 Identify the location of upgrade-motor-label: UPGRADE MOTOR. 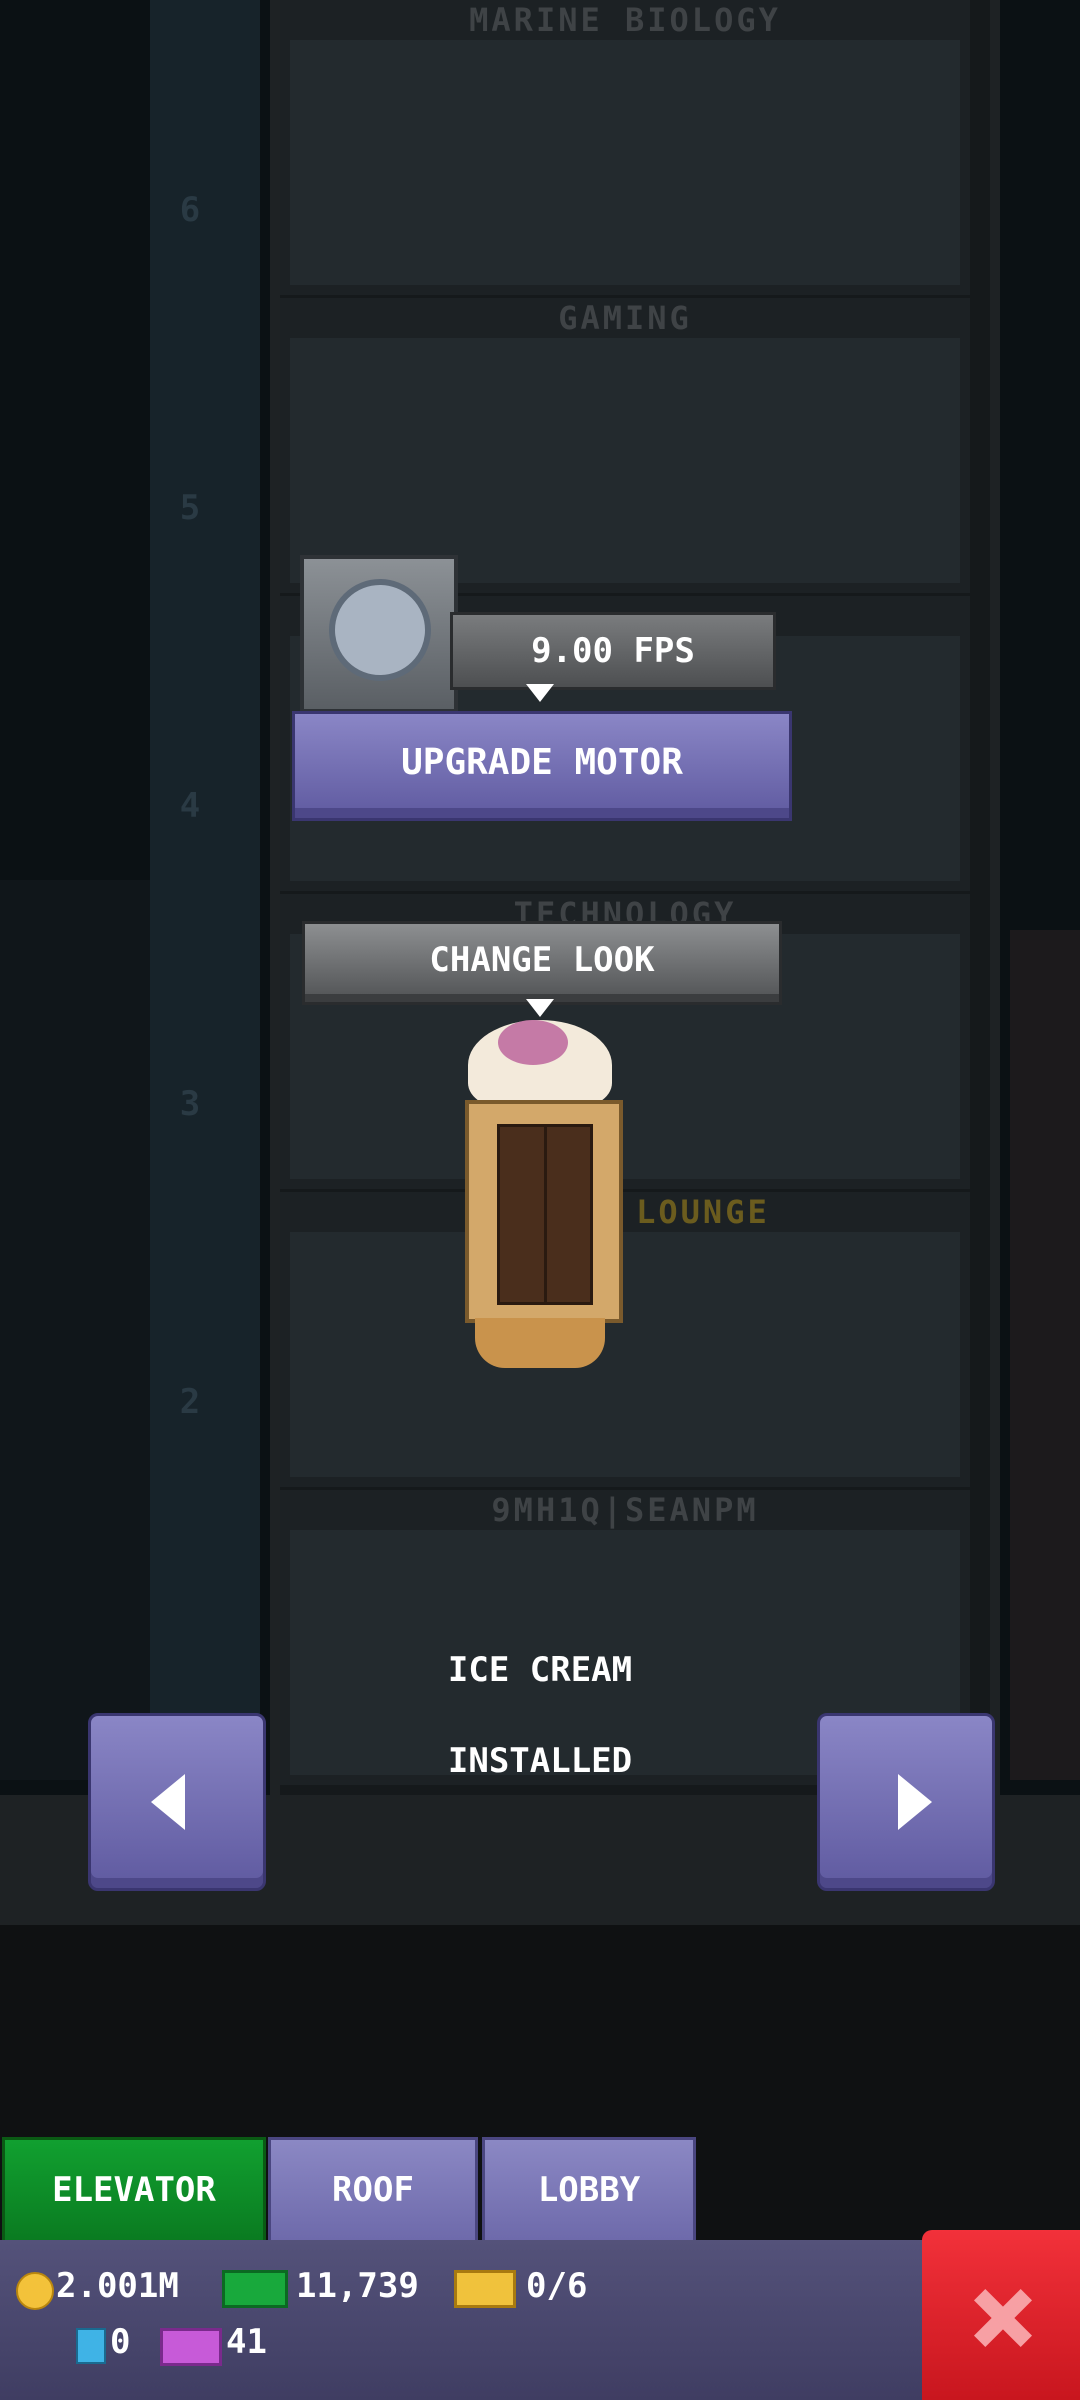
(542, 762).